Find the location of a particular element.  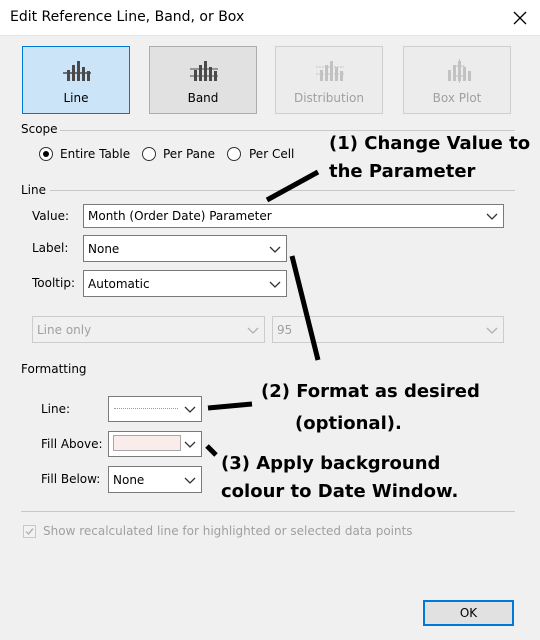

tile-label: Distribution is located at coordinates (328, 98).